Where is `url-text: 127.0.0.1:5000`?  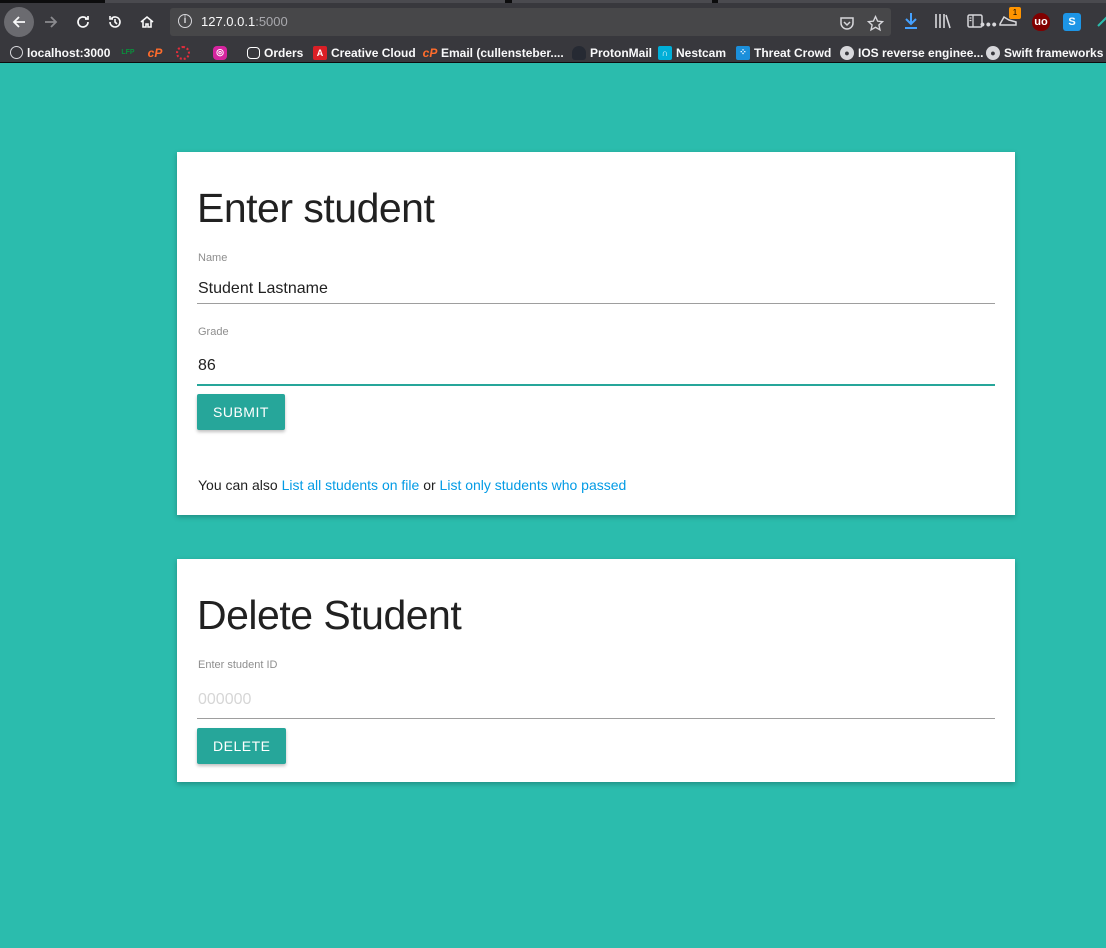 url-text: 127.0.0.1:5000 is located at coordinates (244, 21).